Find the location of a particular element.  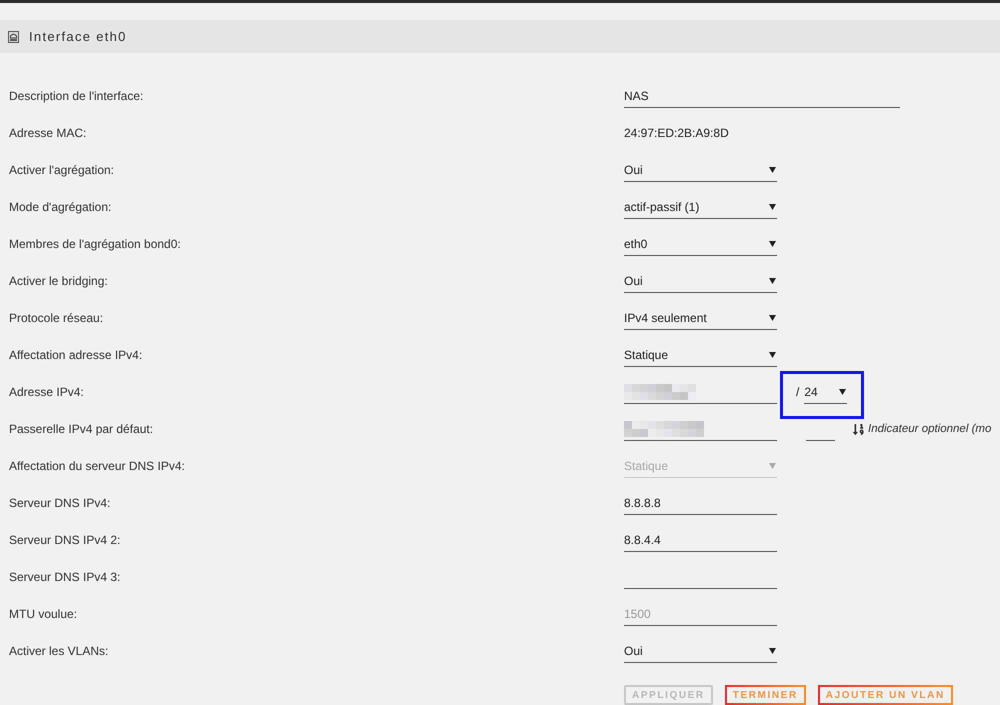

input-field: NAS is located at coordinates (762, 96).